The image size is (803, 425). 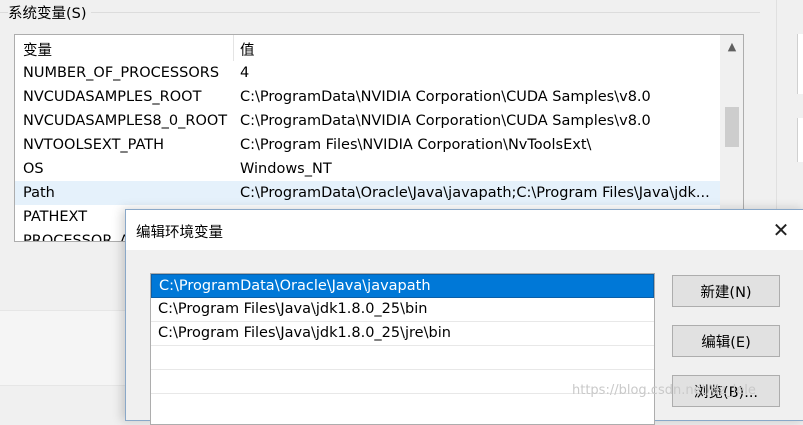 I want to click on header-divider, so click(x=233, y=48).